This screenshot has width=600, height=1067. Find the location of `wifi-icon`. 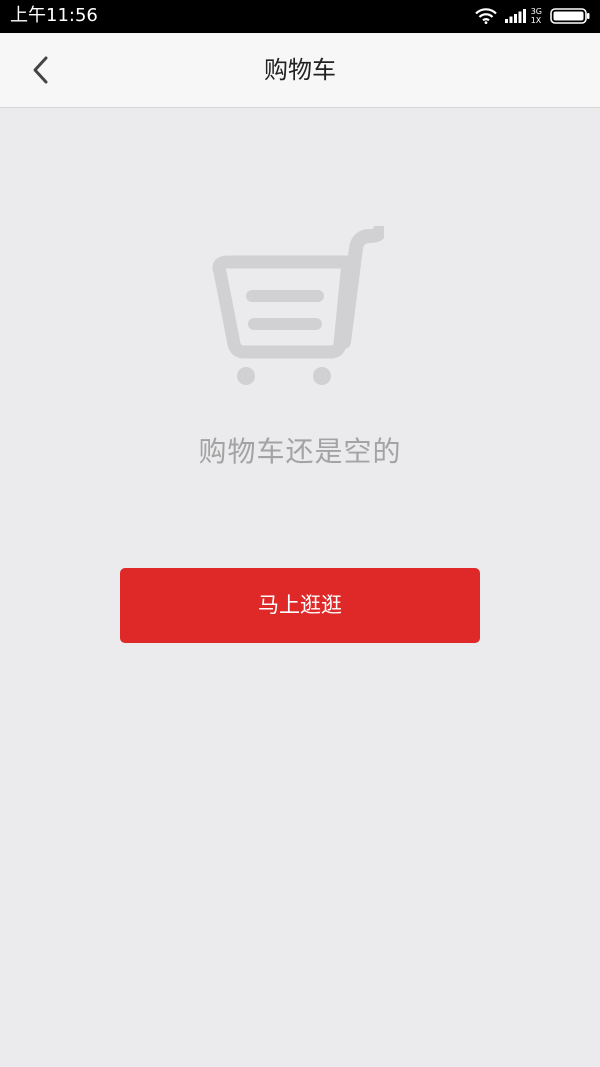

wifi-icon is located at coordinates (485, 16).